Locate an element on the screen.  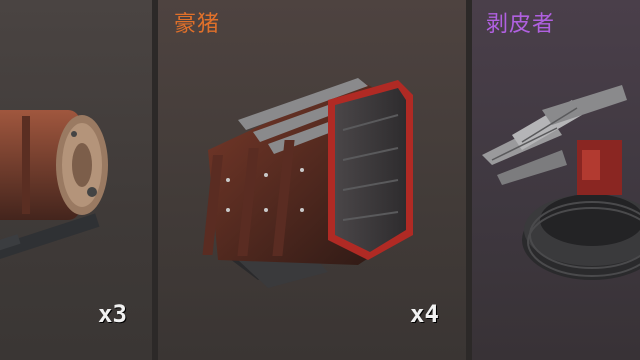
item-count: x4 is located at coordinates (424, 314).